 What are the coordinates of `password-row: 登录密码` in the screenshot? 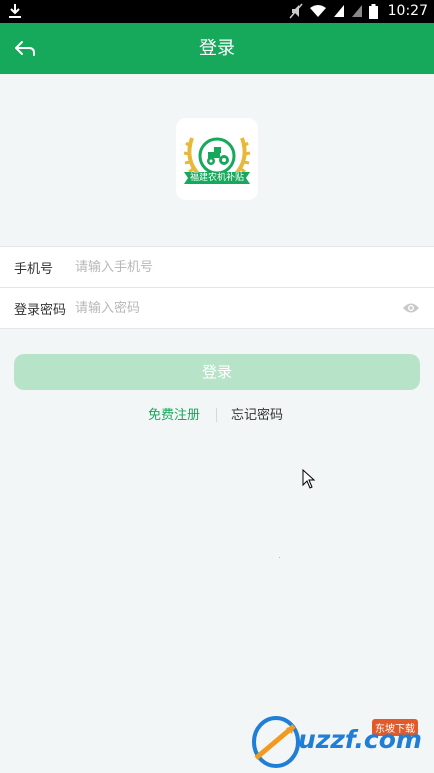 It's located at (217, 308).